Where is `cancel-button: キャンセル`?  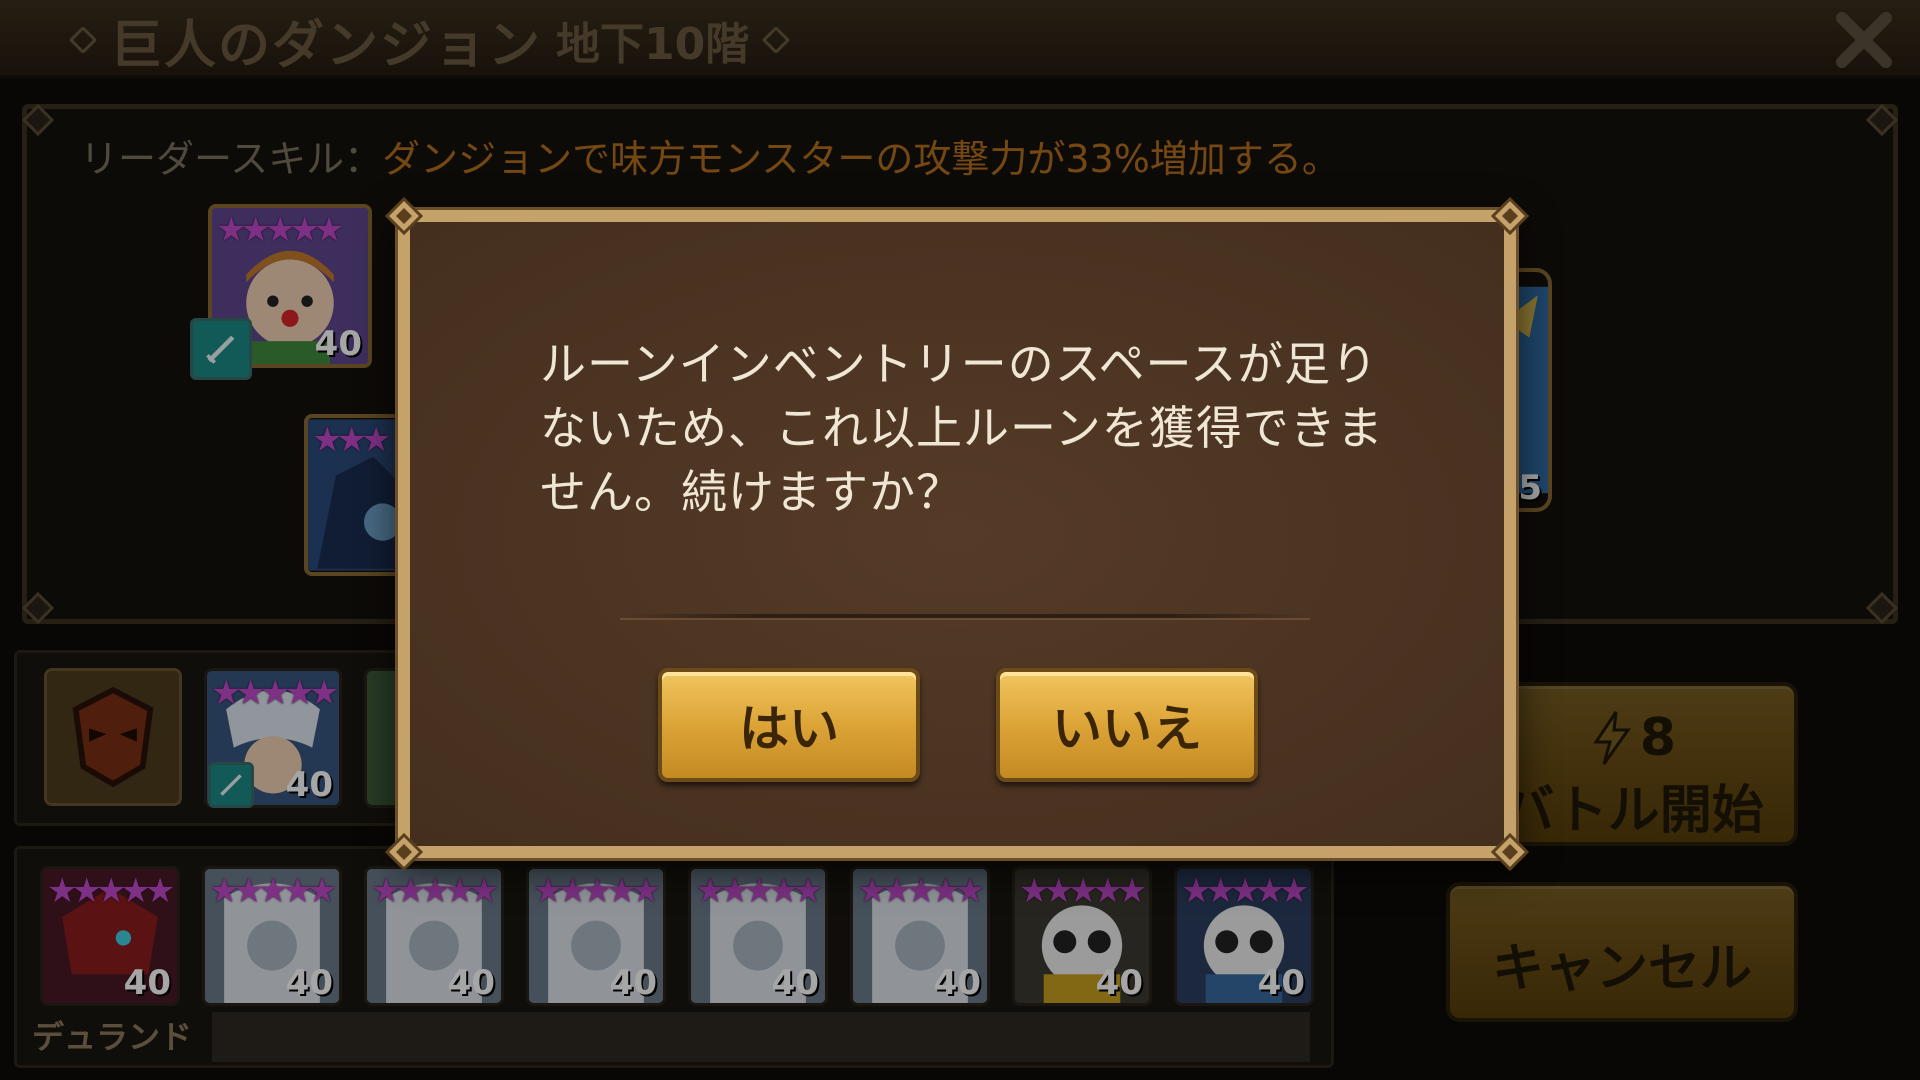 cancel-button: キャンセル is located at coordinates (1622, 952).